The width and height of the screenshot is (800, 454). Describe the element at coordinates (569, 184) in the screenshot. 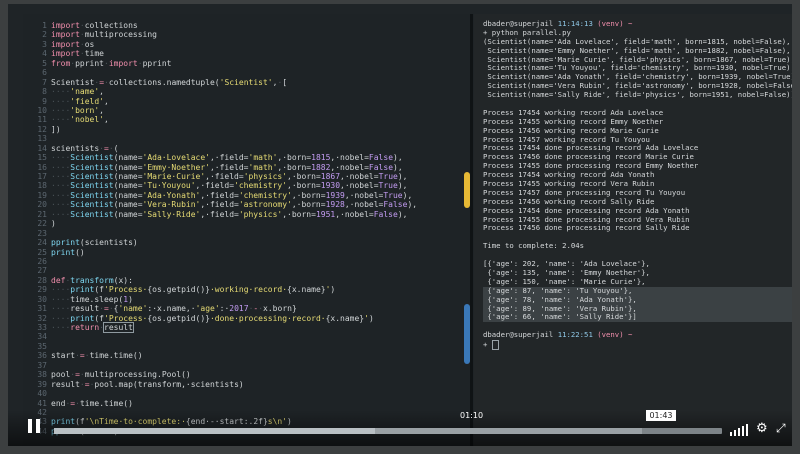

I see `terminal-text: Process 17455 working record Vera Rubin` at that location.